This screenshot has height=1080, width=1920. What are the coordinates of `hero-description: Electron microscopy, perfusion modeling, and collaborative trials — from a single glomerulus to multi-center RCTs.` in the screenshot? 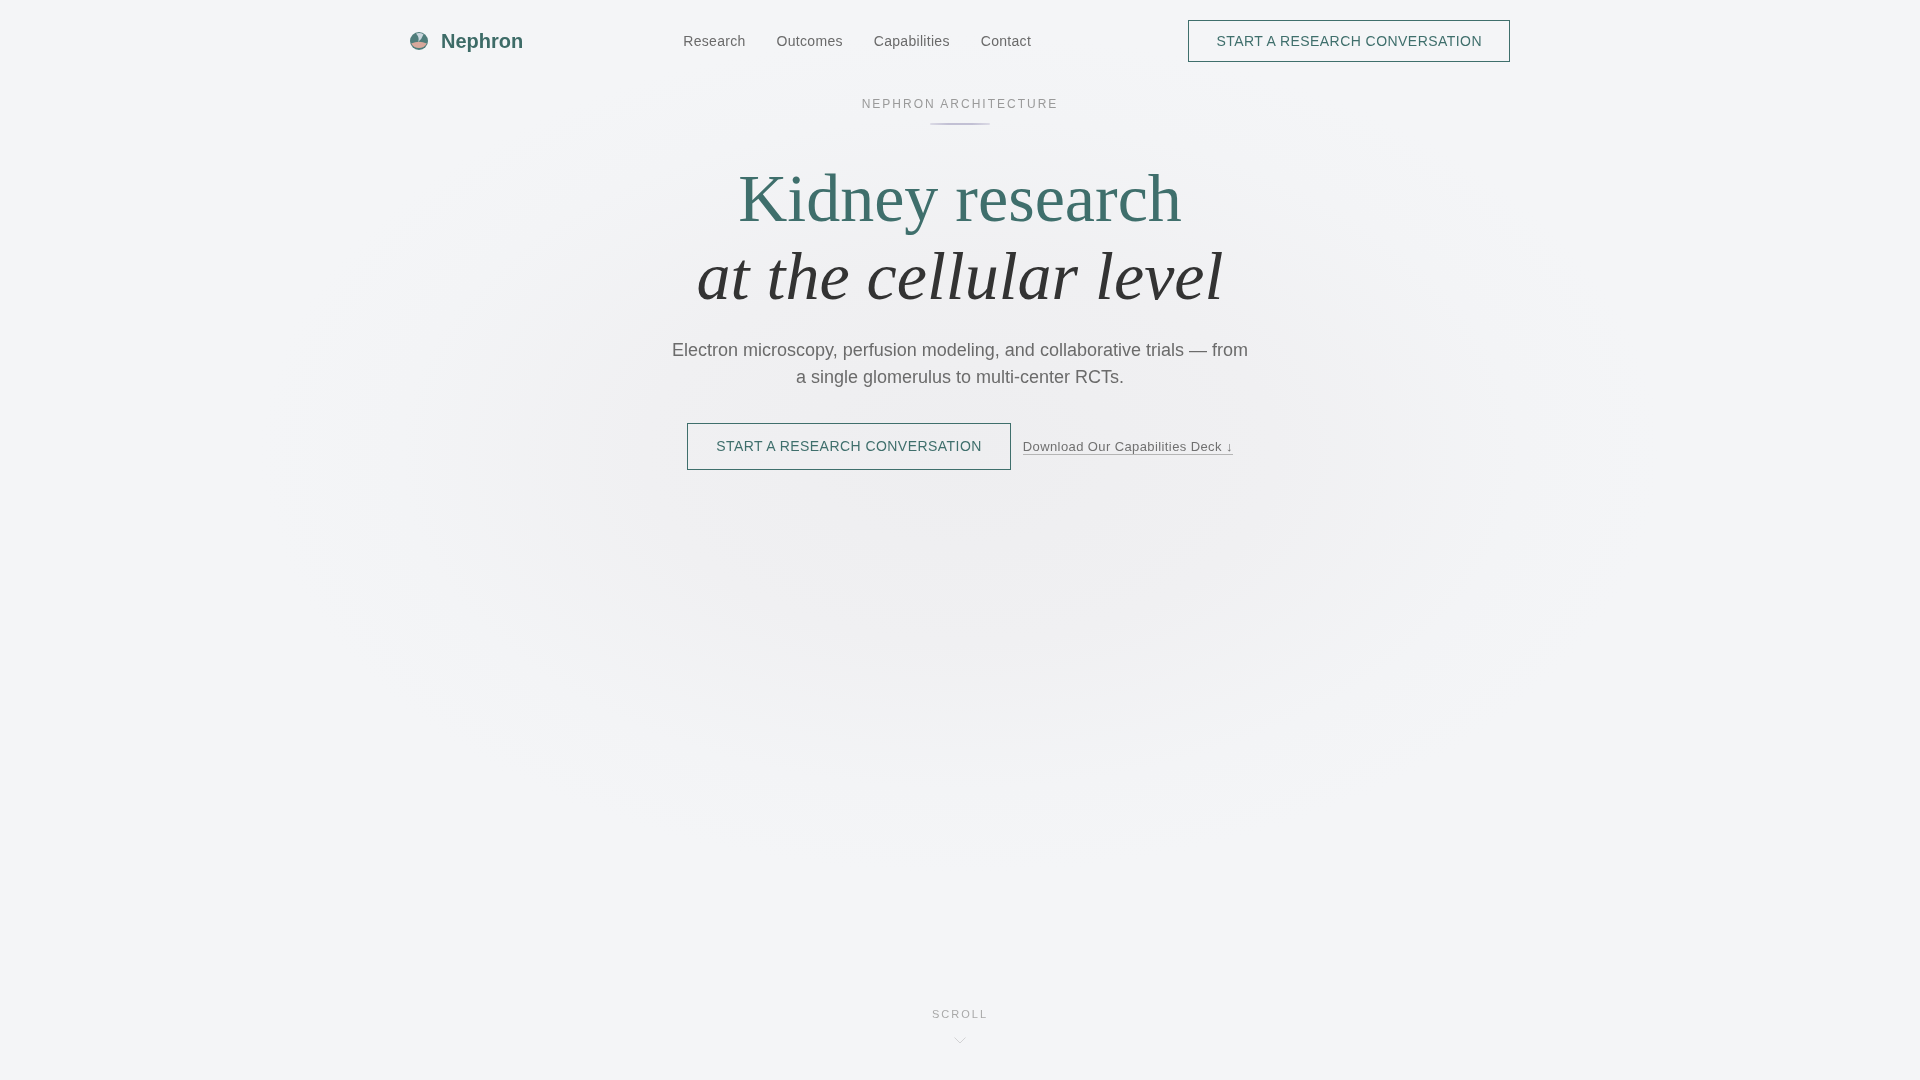 It's located at (960, 364).